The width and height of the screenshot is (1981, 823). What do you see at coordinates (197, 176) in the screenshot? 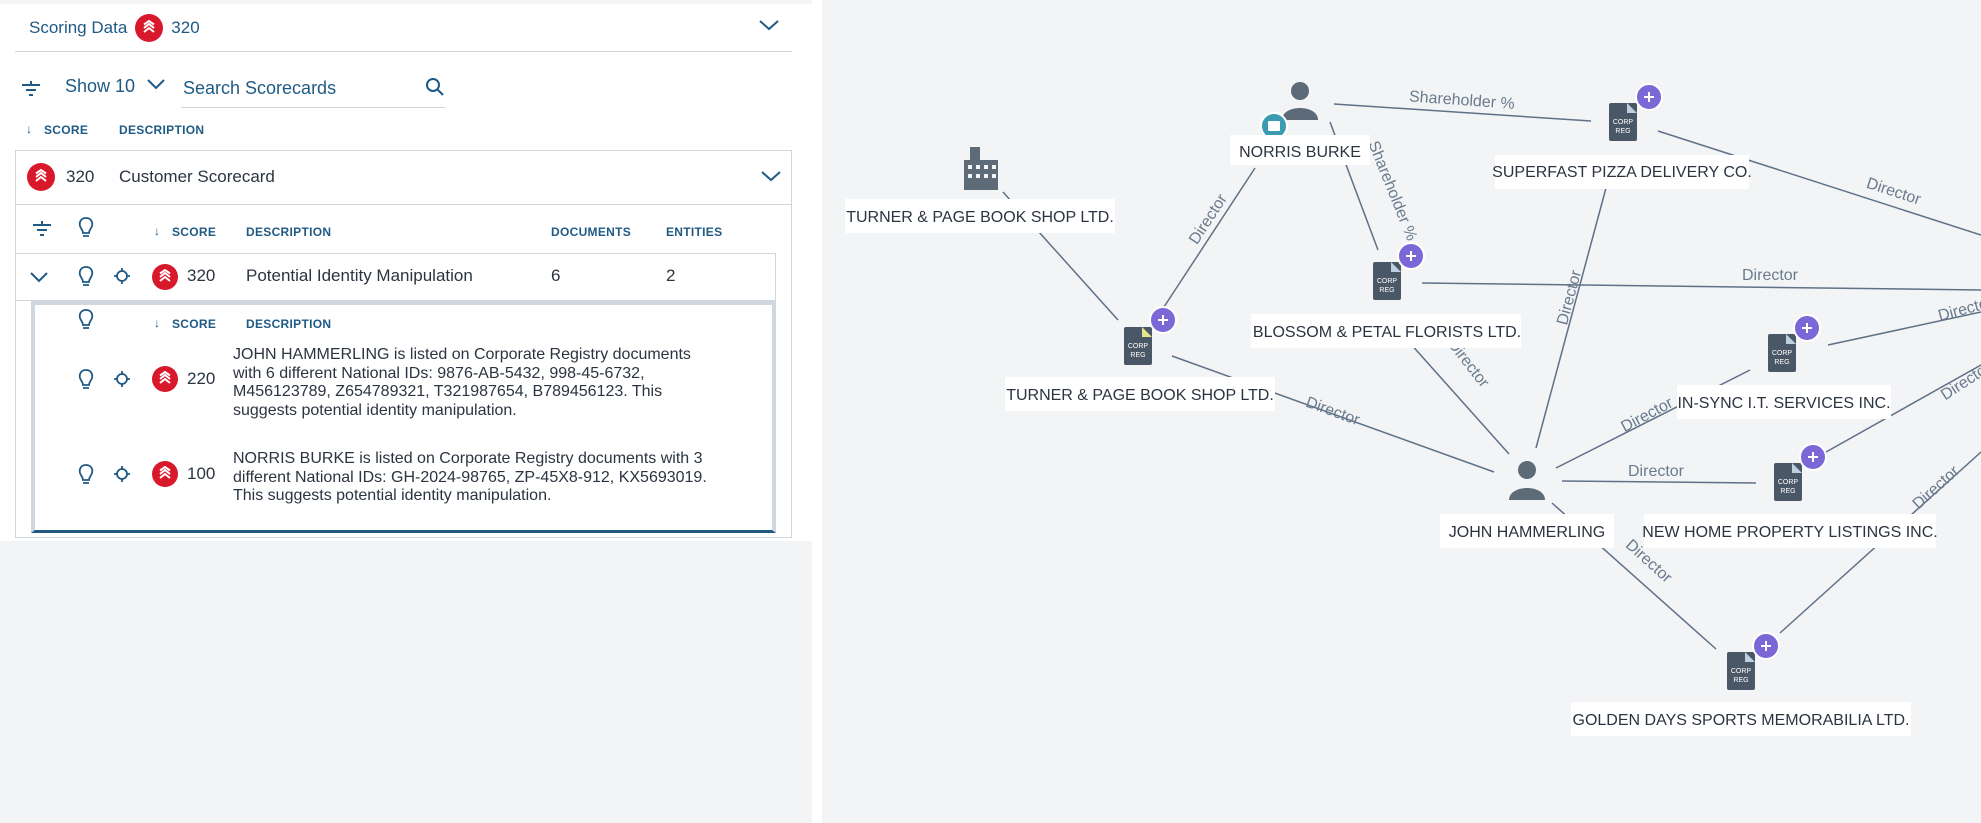
I see `scorecard-name: Customer Scorecard` at bounding box center [197, 176].